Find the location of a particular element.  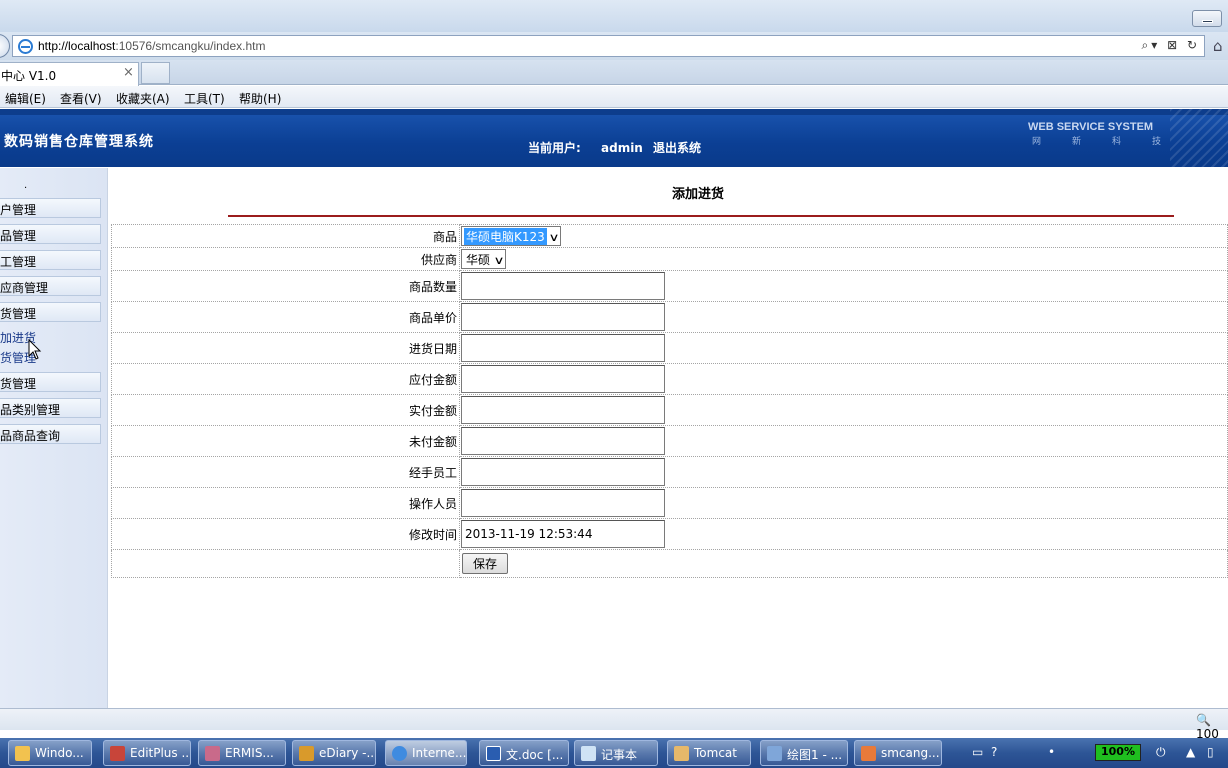

menu-edit: 编辑(E) is located at coordinates (25, 98).